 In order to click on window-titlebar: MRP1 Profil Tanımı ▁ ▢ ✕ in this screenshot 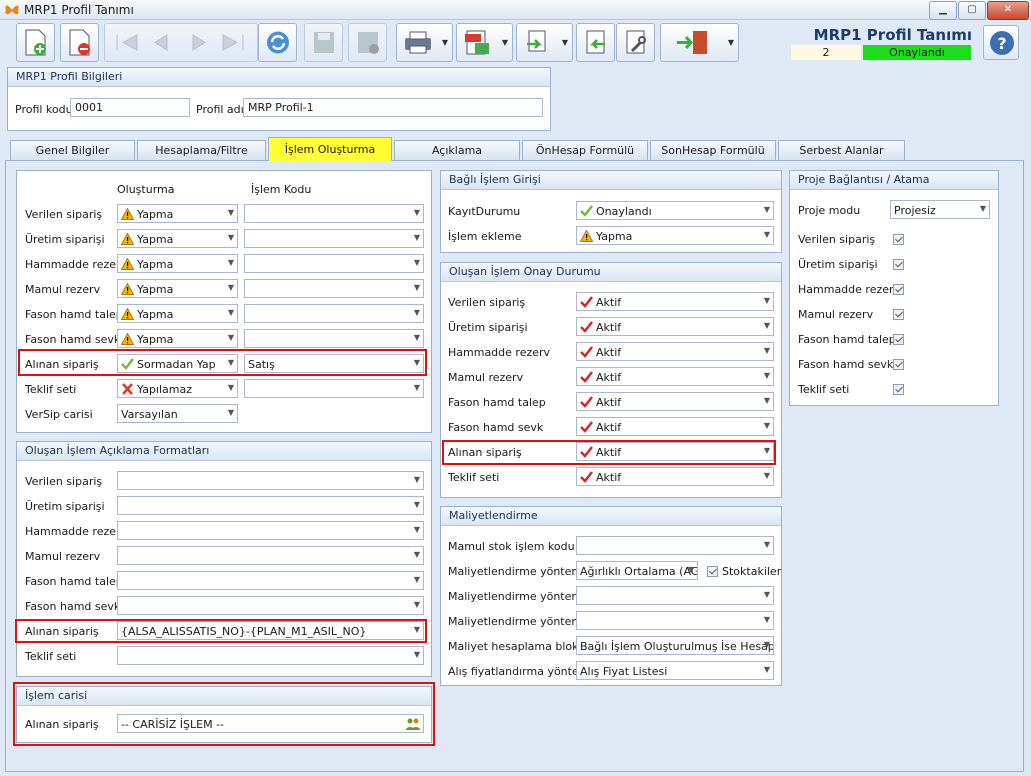, I will do `click(515, 10)`.